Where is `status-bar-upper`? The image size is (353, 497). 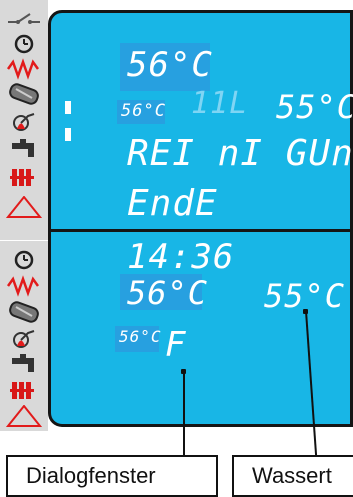 status-bar-upper is located at coordinates (68, 107).